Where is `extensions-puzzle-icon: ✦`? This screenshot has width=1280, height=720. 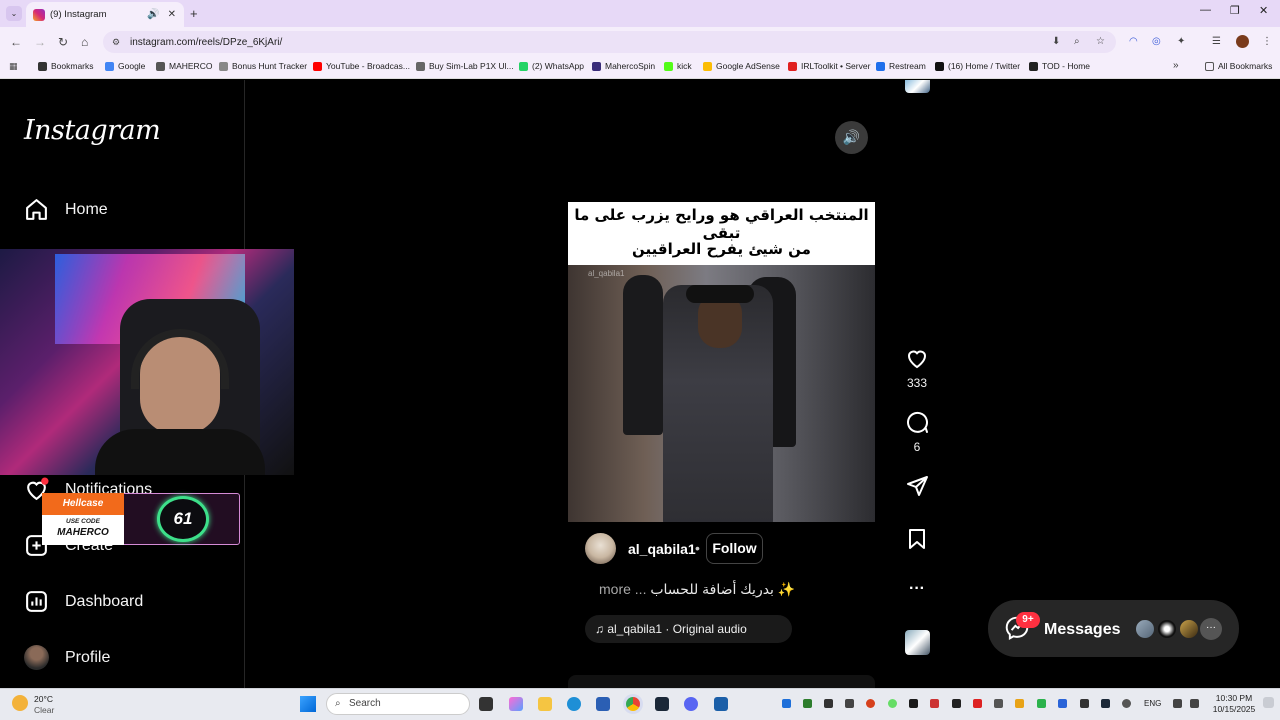 extensions-puzzle-icon: ✦ is located at coordinates (1181, 41).